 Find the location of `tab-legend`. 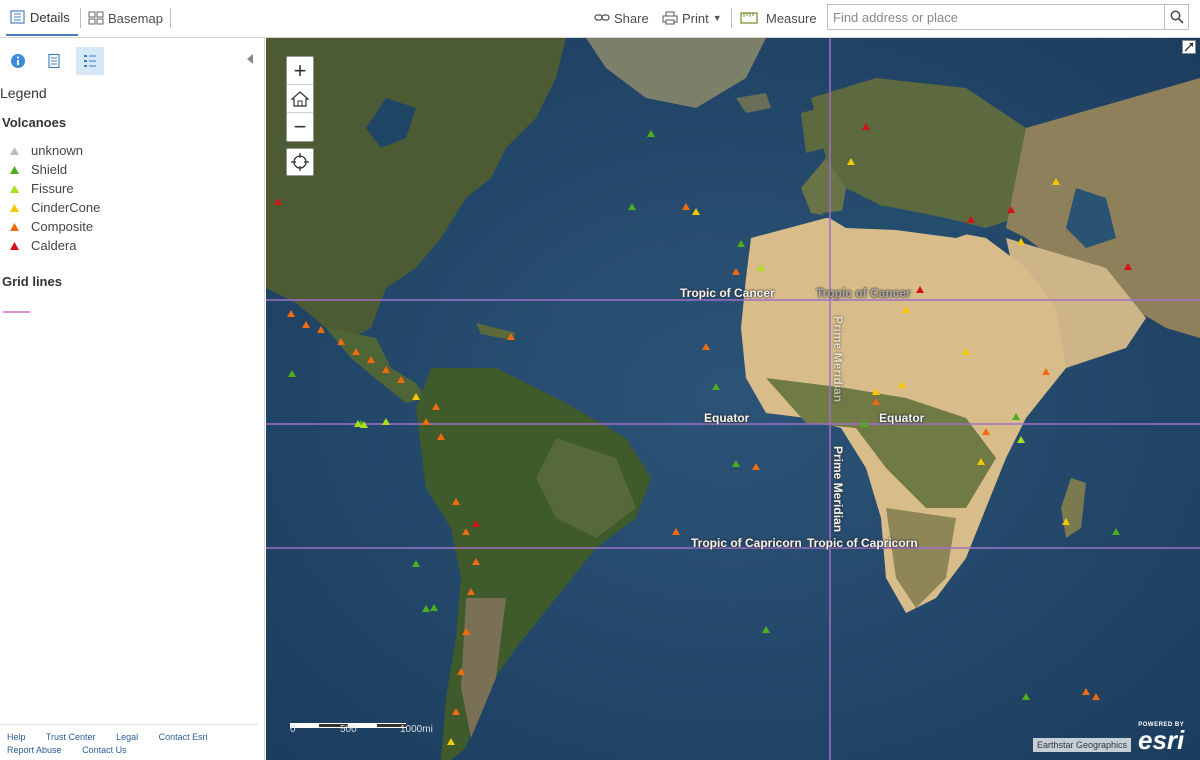

tab-legend is located at coordinates (90, 61).